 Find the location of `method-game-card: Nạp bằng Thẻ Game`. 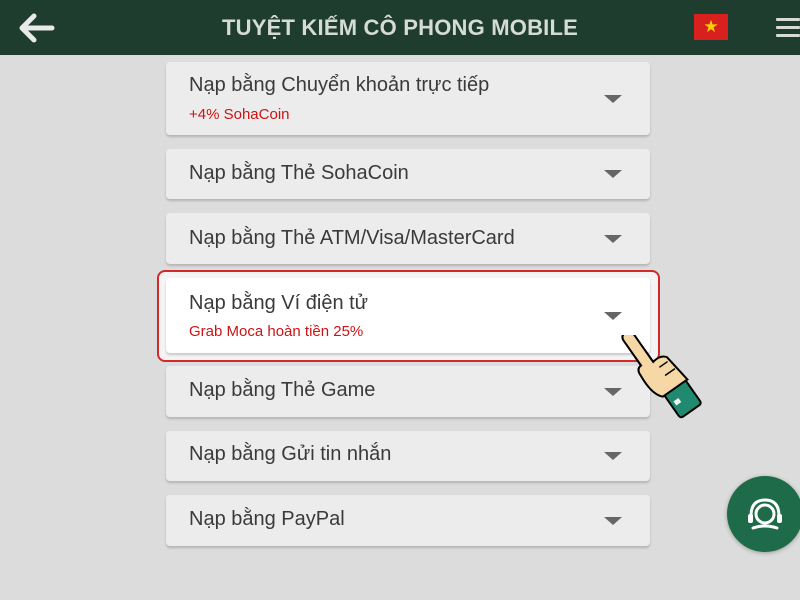

method-game-card: Nạp bằng Thẻ Game is located at coordinates (408, 391).